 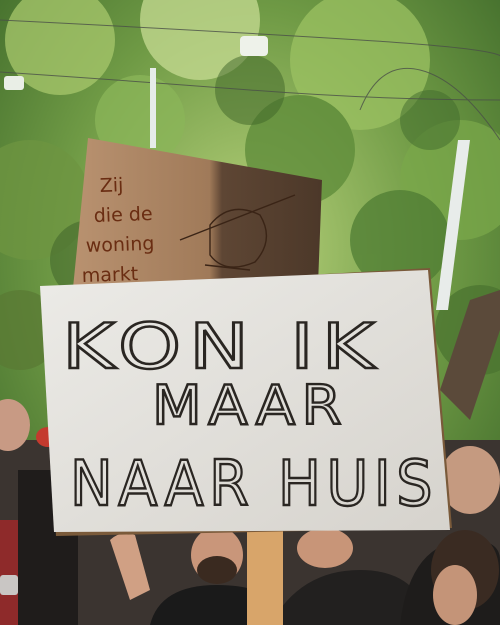 What do you see at coordinates (265, 576) in the screenshot?
I see `sign-pole` at bounding box center [265, 576].